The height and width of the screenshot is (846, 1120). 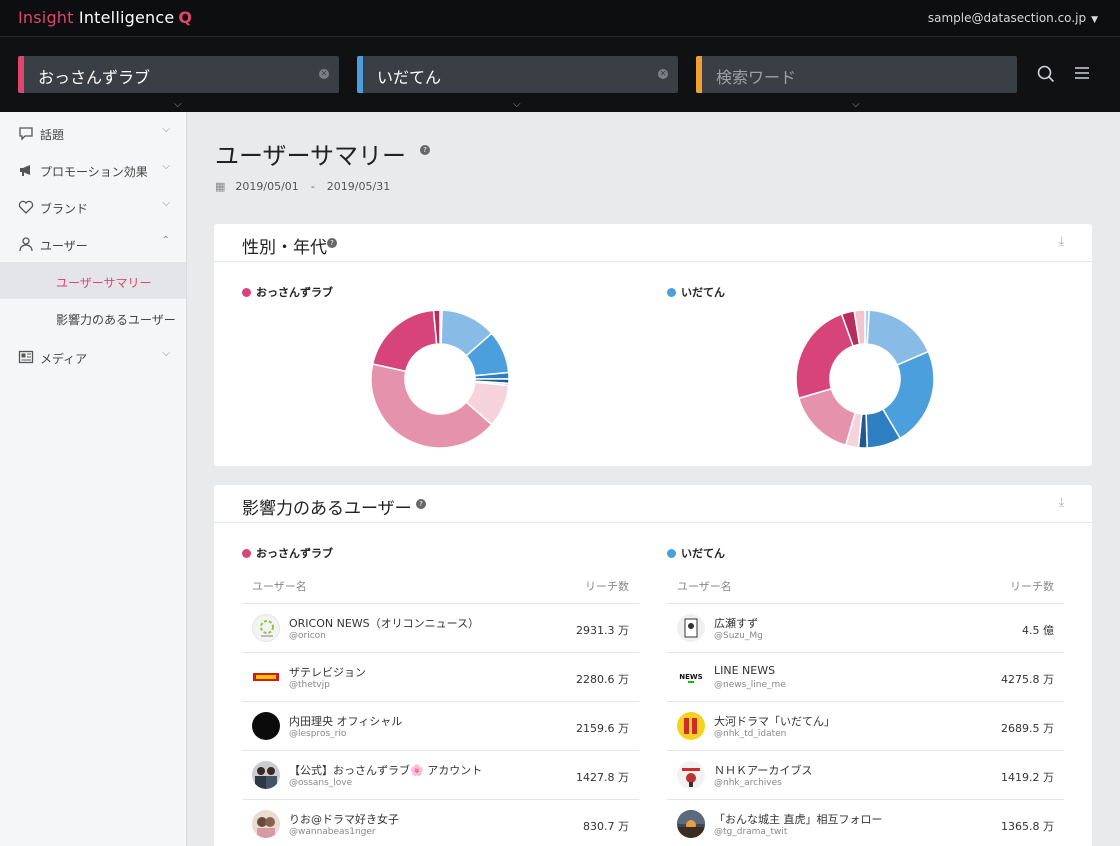 I want to click on caret-down-icon: ▼, so click(x=1094, y=20).